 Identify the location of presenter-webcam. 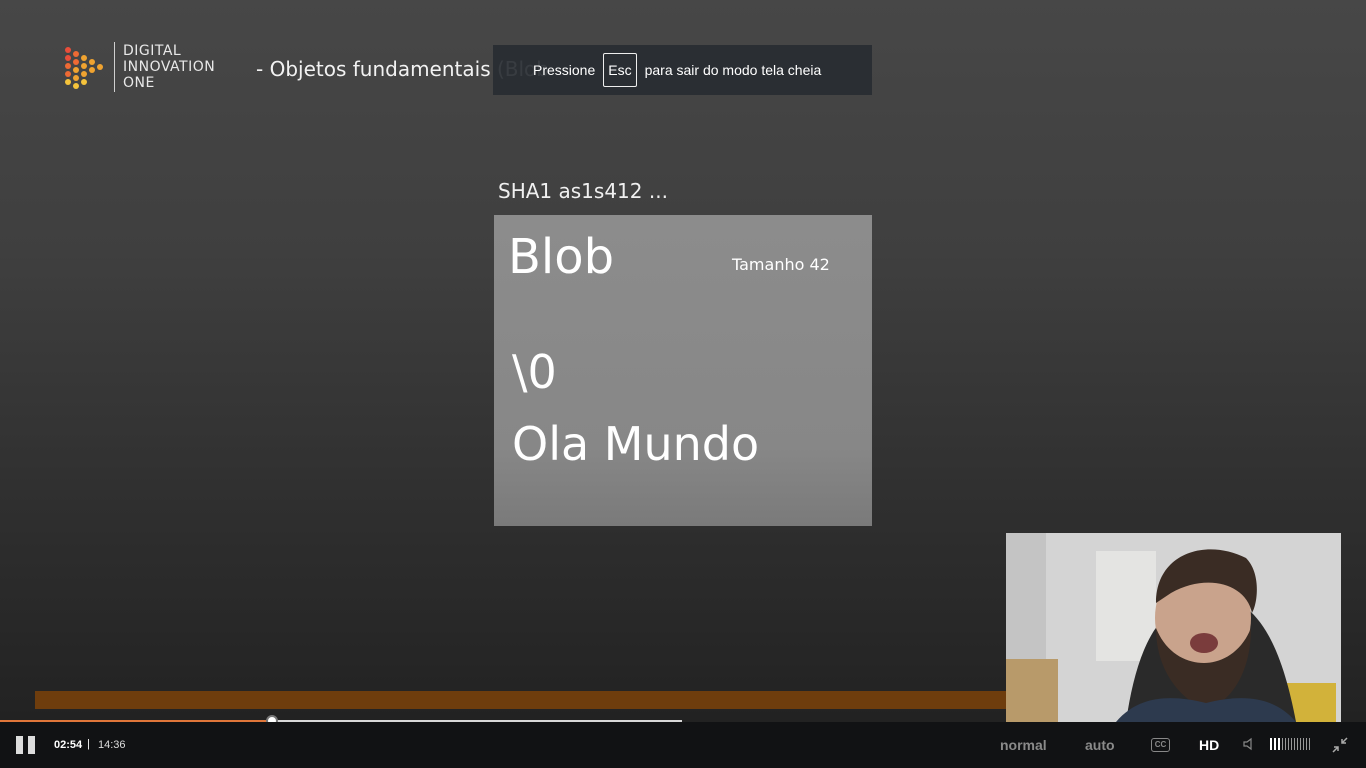
(1173, 627).